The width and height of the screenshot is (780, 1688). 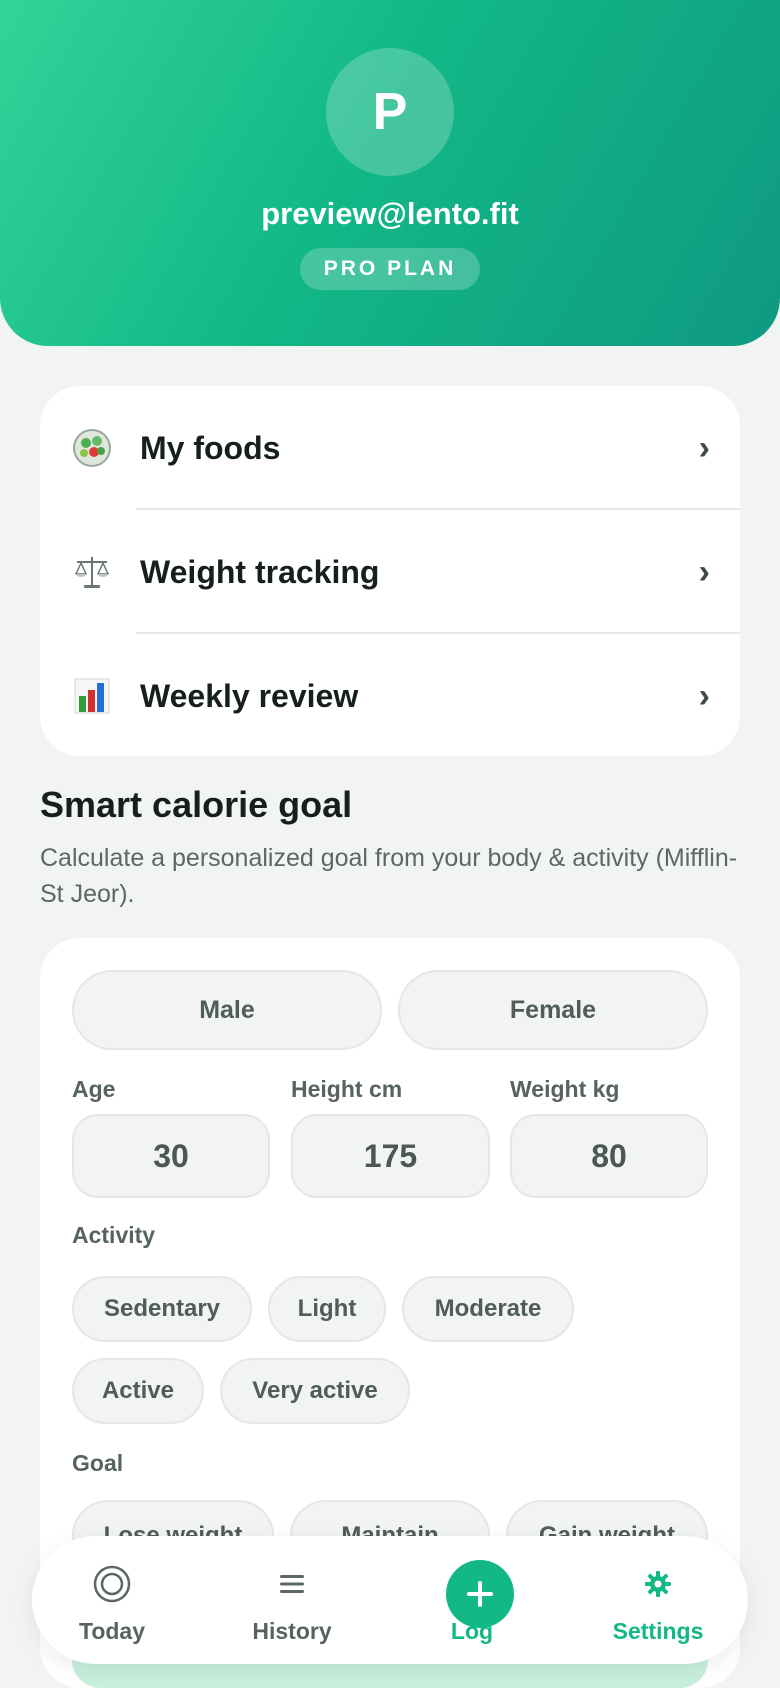 I want to click on balance-scale-icon, so click(x=92, y=572).